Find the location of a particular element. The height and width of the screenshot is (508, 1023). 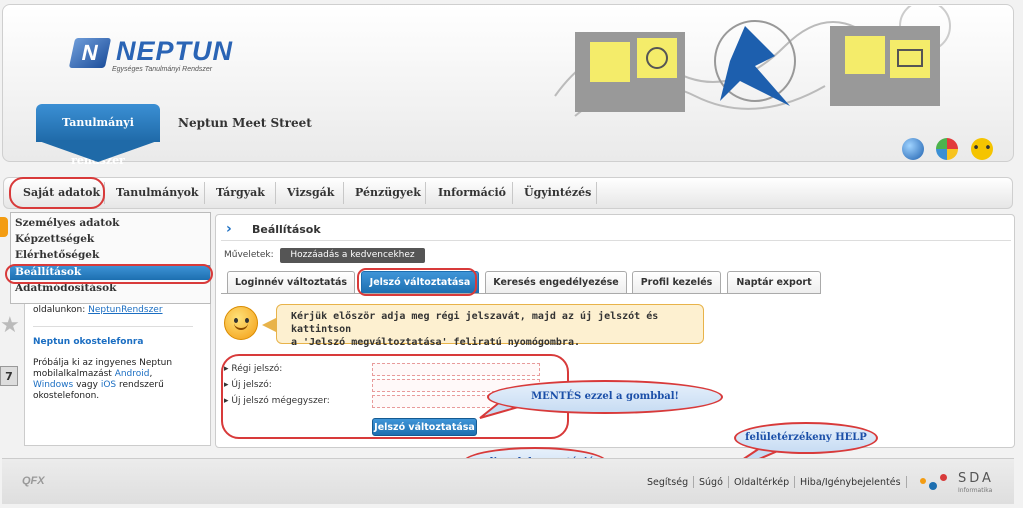

color-theme-icon is located at coordinates (947, 149).